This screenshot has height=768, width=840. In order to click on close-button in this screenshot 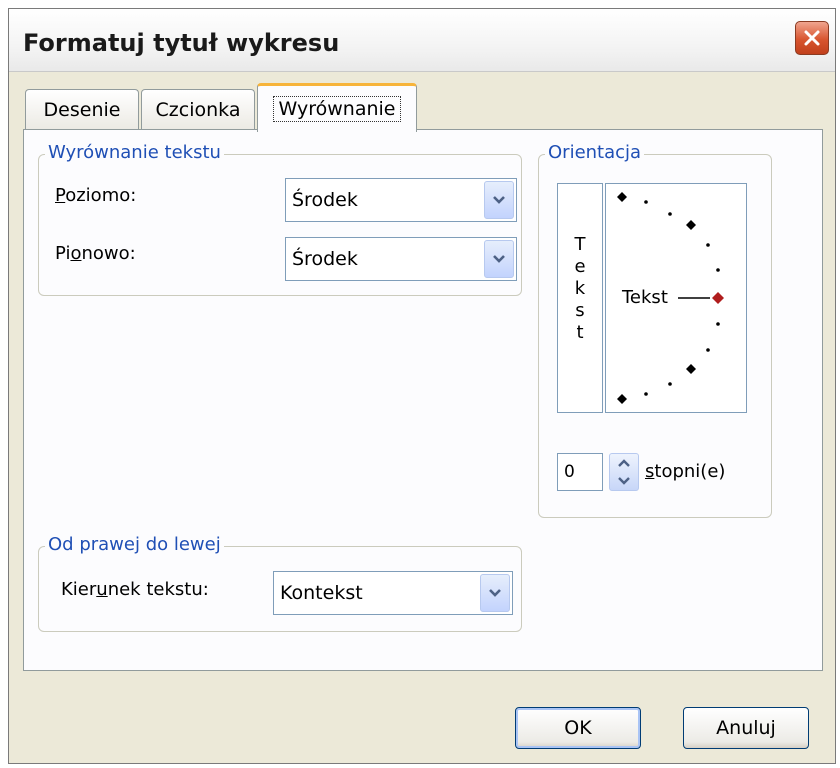, I will do `click(812, 38)`.